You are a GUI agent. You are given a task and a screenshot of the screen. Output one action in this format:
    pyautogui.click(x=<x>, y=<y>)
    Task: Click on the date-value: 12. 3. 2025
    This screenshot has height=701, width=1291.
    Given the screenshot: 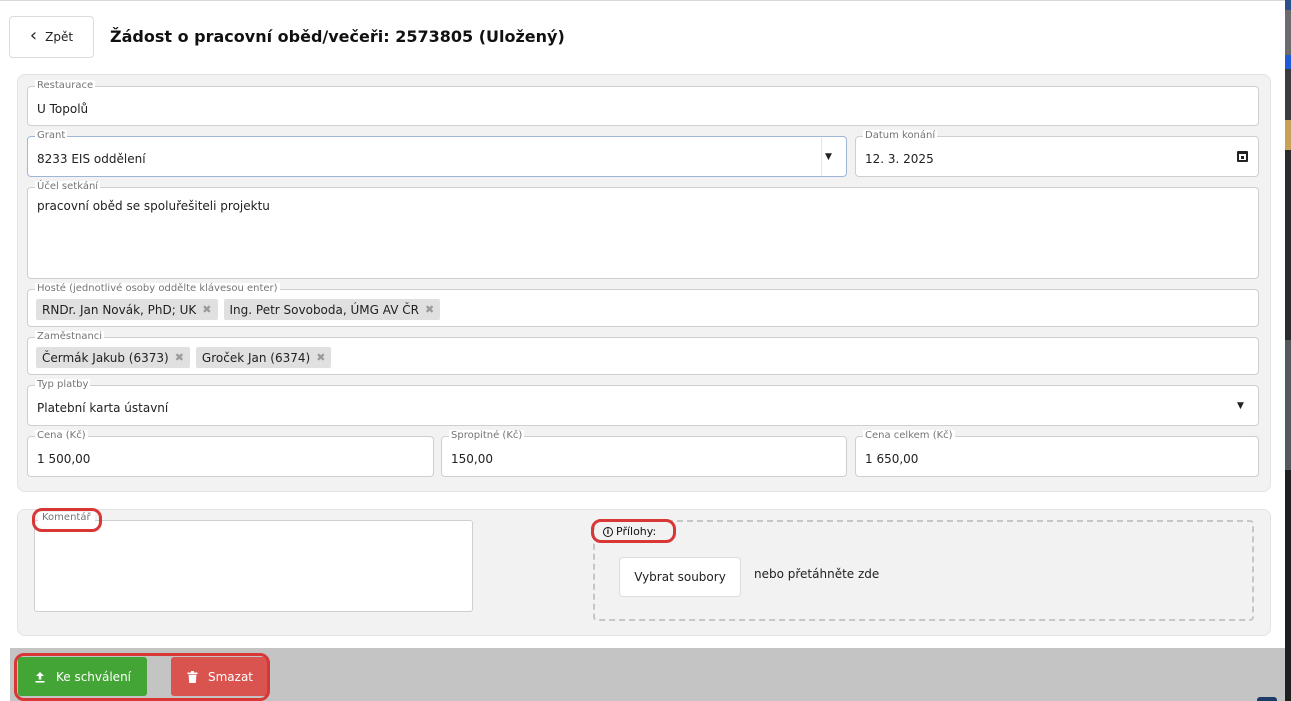 What is the action you would take?
    pyautogui.click(x=899, y=159)
    